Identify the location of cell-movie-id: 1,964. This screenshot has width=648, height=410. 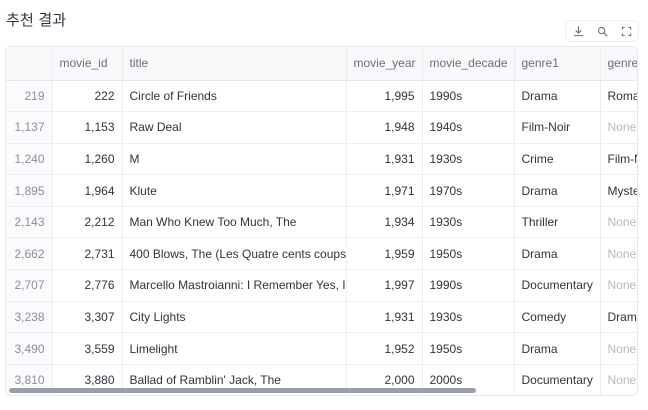
(87, 190).